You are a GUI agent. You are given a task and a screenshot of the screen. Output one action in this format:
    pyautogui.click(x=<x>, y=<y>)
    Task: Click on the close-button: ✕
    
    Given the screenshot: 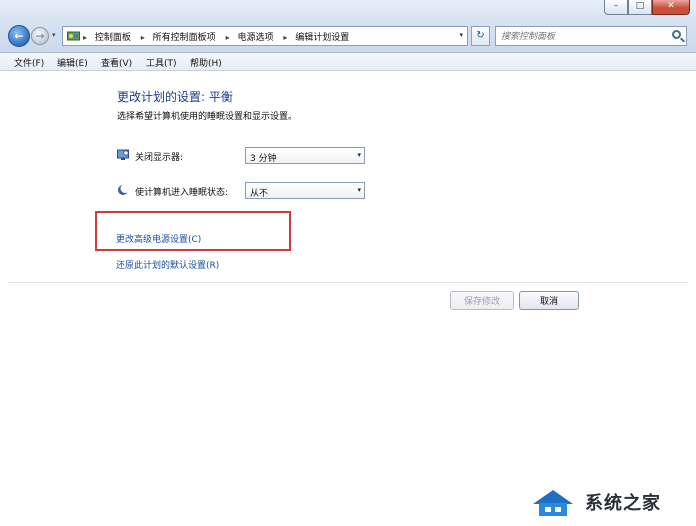 What is the action you would take?
    pyautogui.click(x=671, y=7)
    